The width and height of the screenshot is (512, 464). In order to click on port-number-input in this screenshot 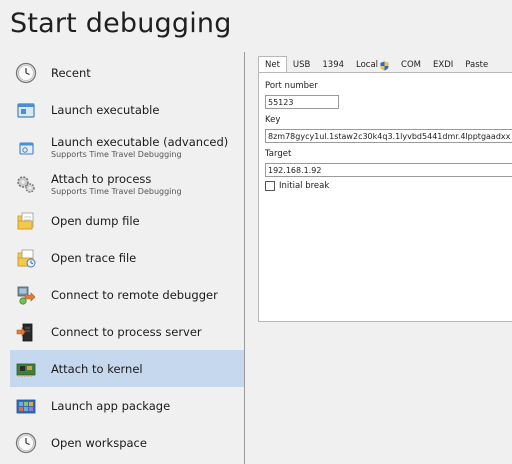, I will do `click(302, 102)`.